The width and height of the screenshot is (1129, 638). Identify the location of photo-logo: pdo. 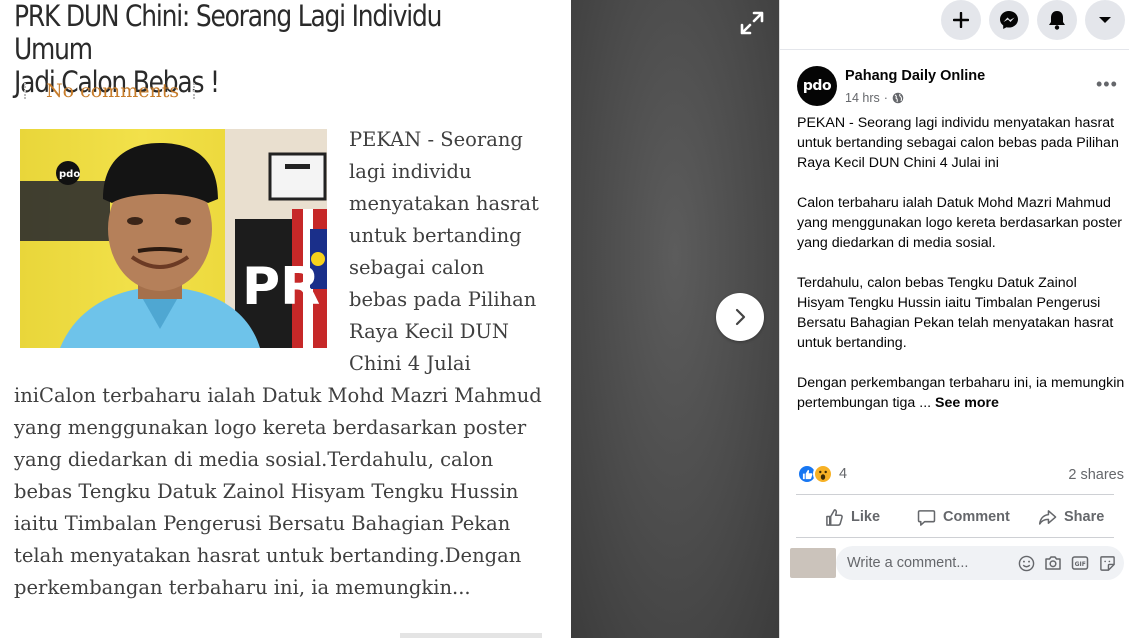
(69, 174).